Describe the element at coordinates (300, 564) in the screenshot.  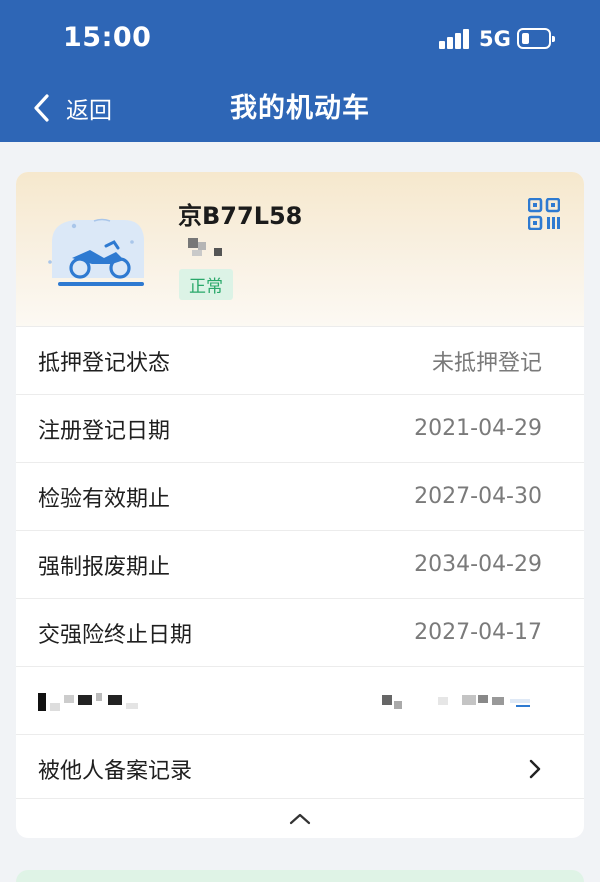
I see `info-row-scrap-date: 强制报废期止 2034-04-29` at that location.